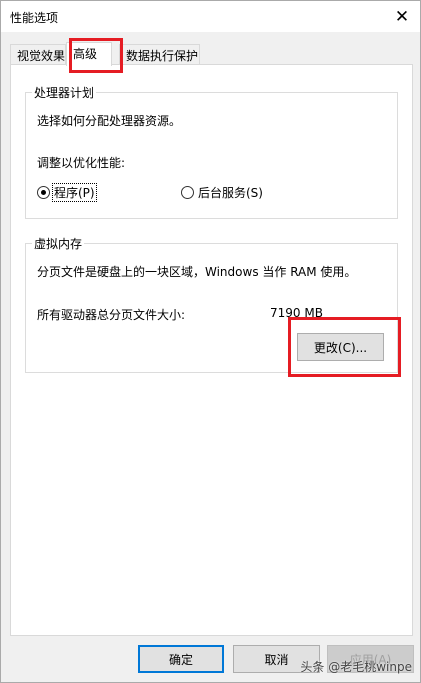 The height and width of the screenshot is (683, 421). Describe the element at coordinates (38, 54) in the screenshot. I see `tab-visual-effects: 视觉效果` at that location.